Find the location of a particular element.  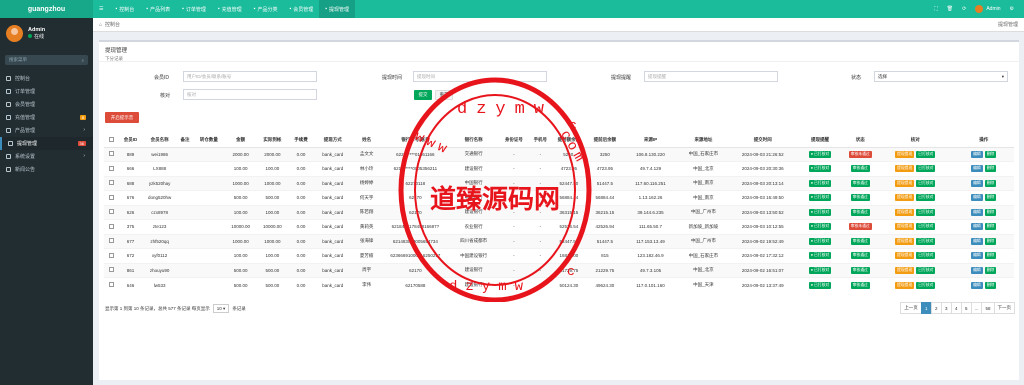

sidebar-item-7: 新闻公告 is located at coordinates (46, 169).